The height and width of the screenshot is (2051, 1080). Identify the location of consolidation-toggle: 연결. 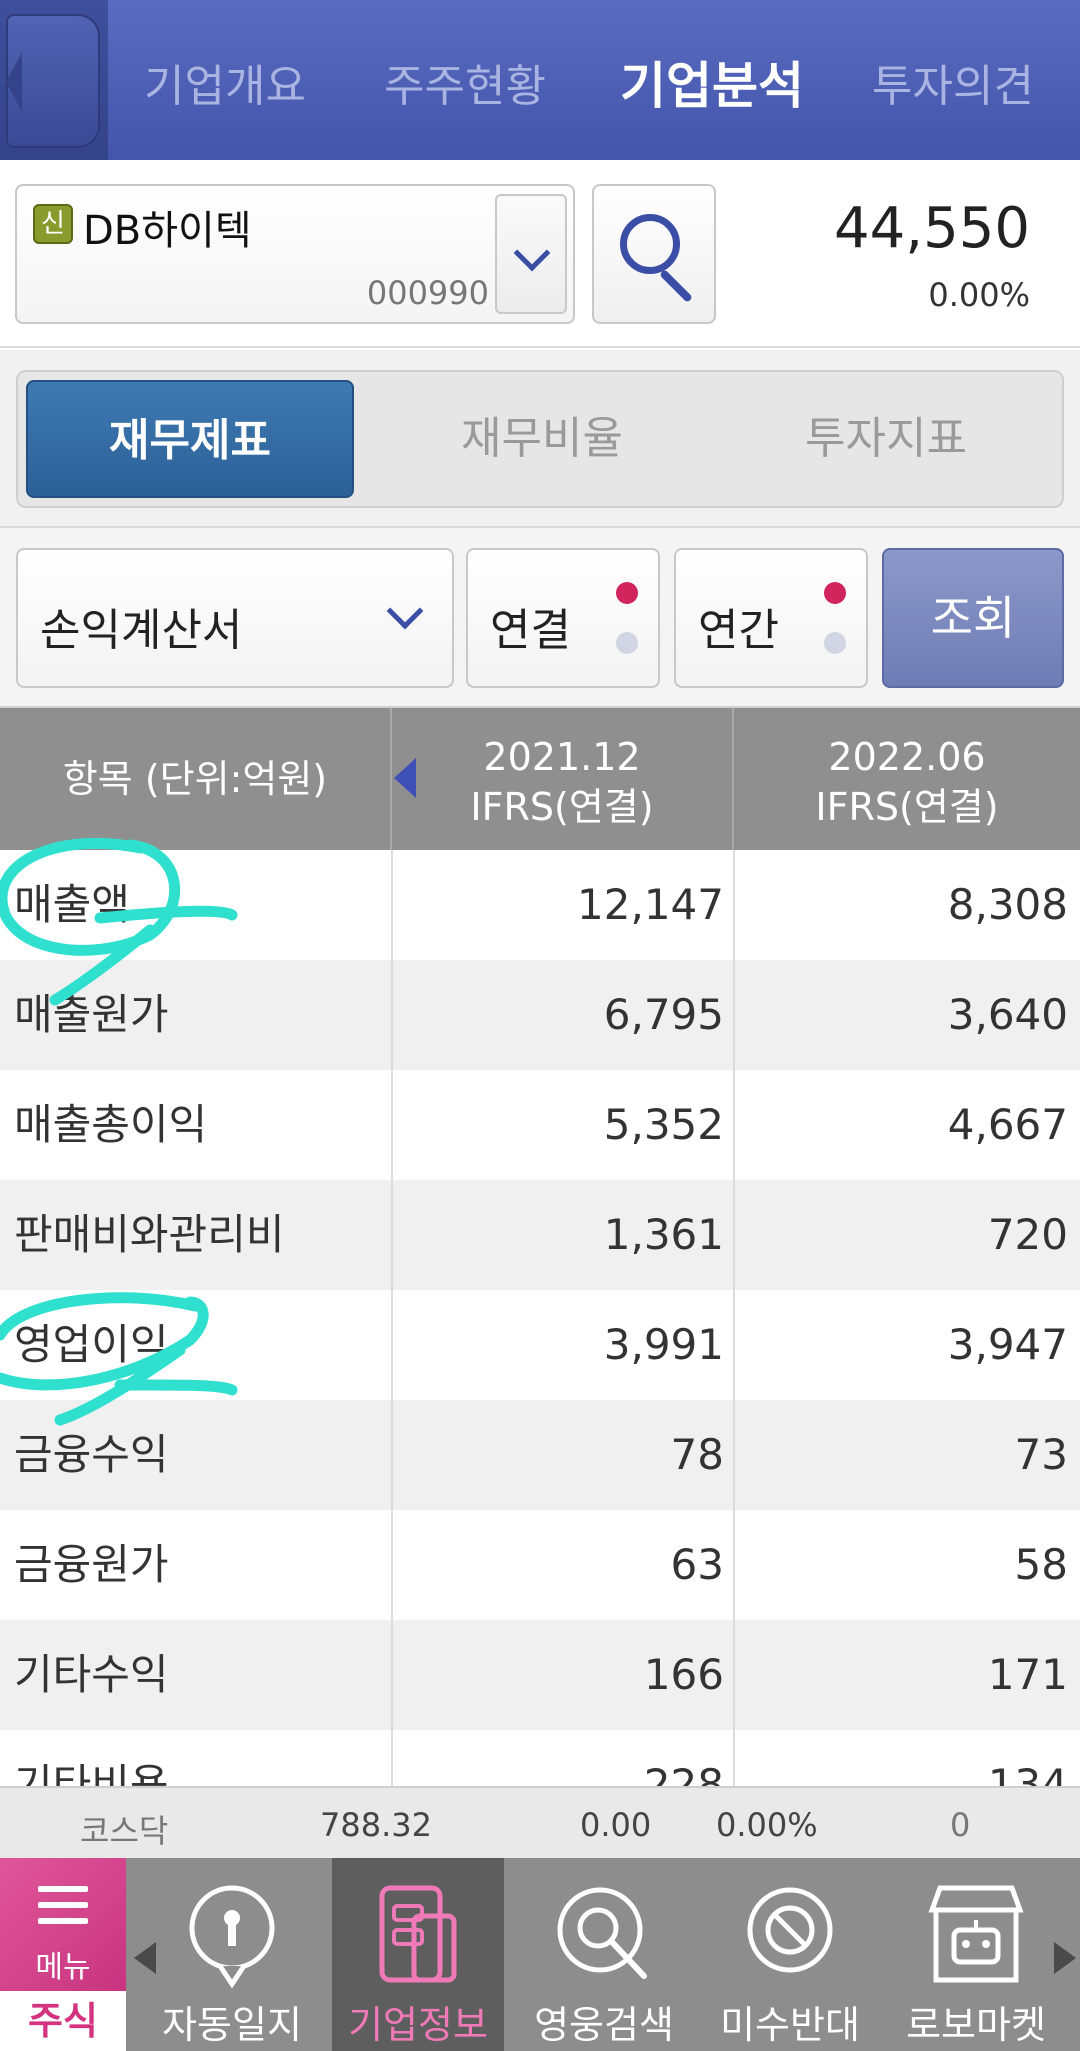
(563, 618).